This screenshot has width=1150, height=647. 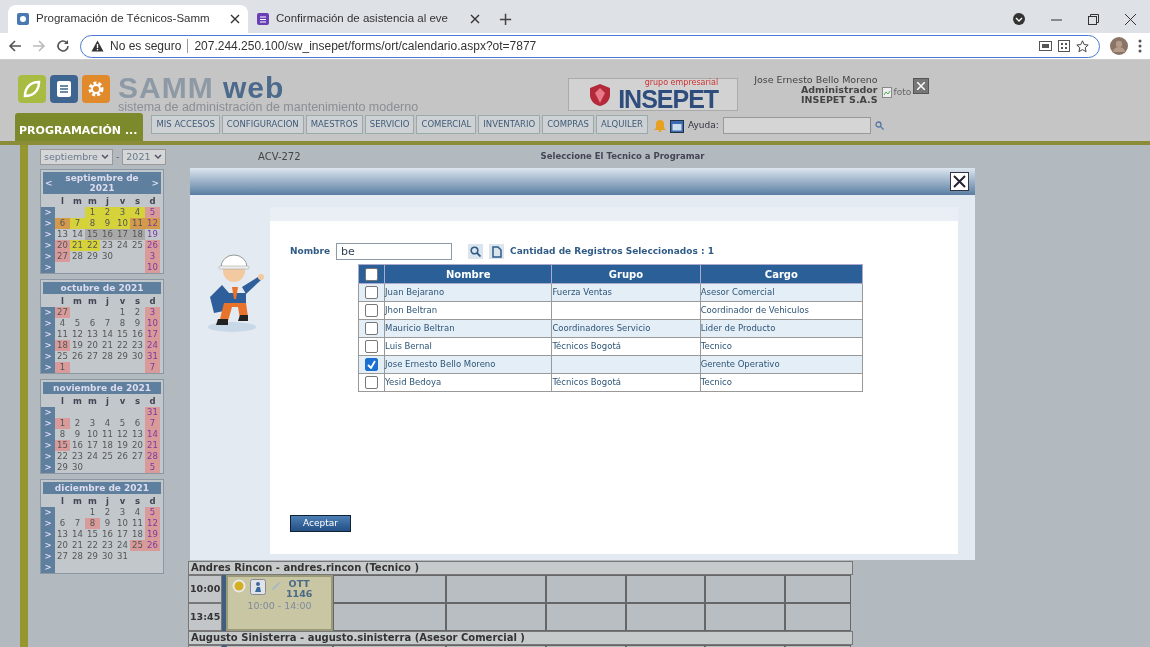 I want to click on calendar-day: 27, so click(x=137, y=457).